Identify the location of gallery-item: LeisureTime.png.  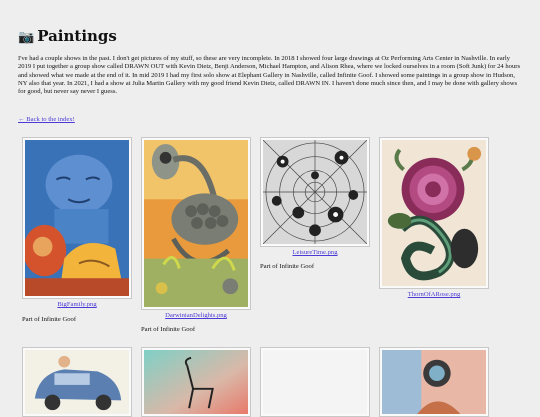
(315, 196).